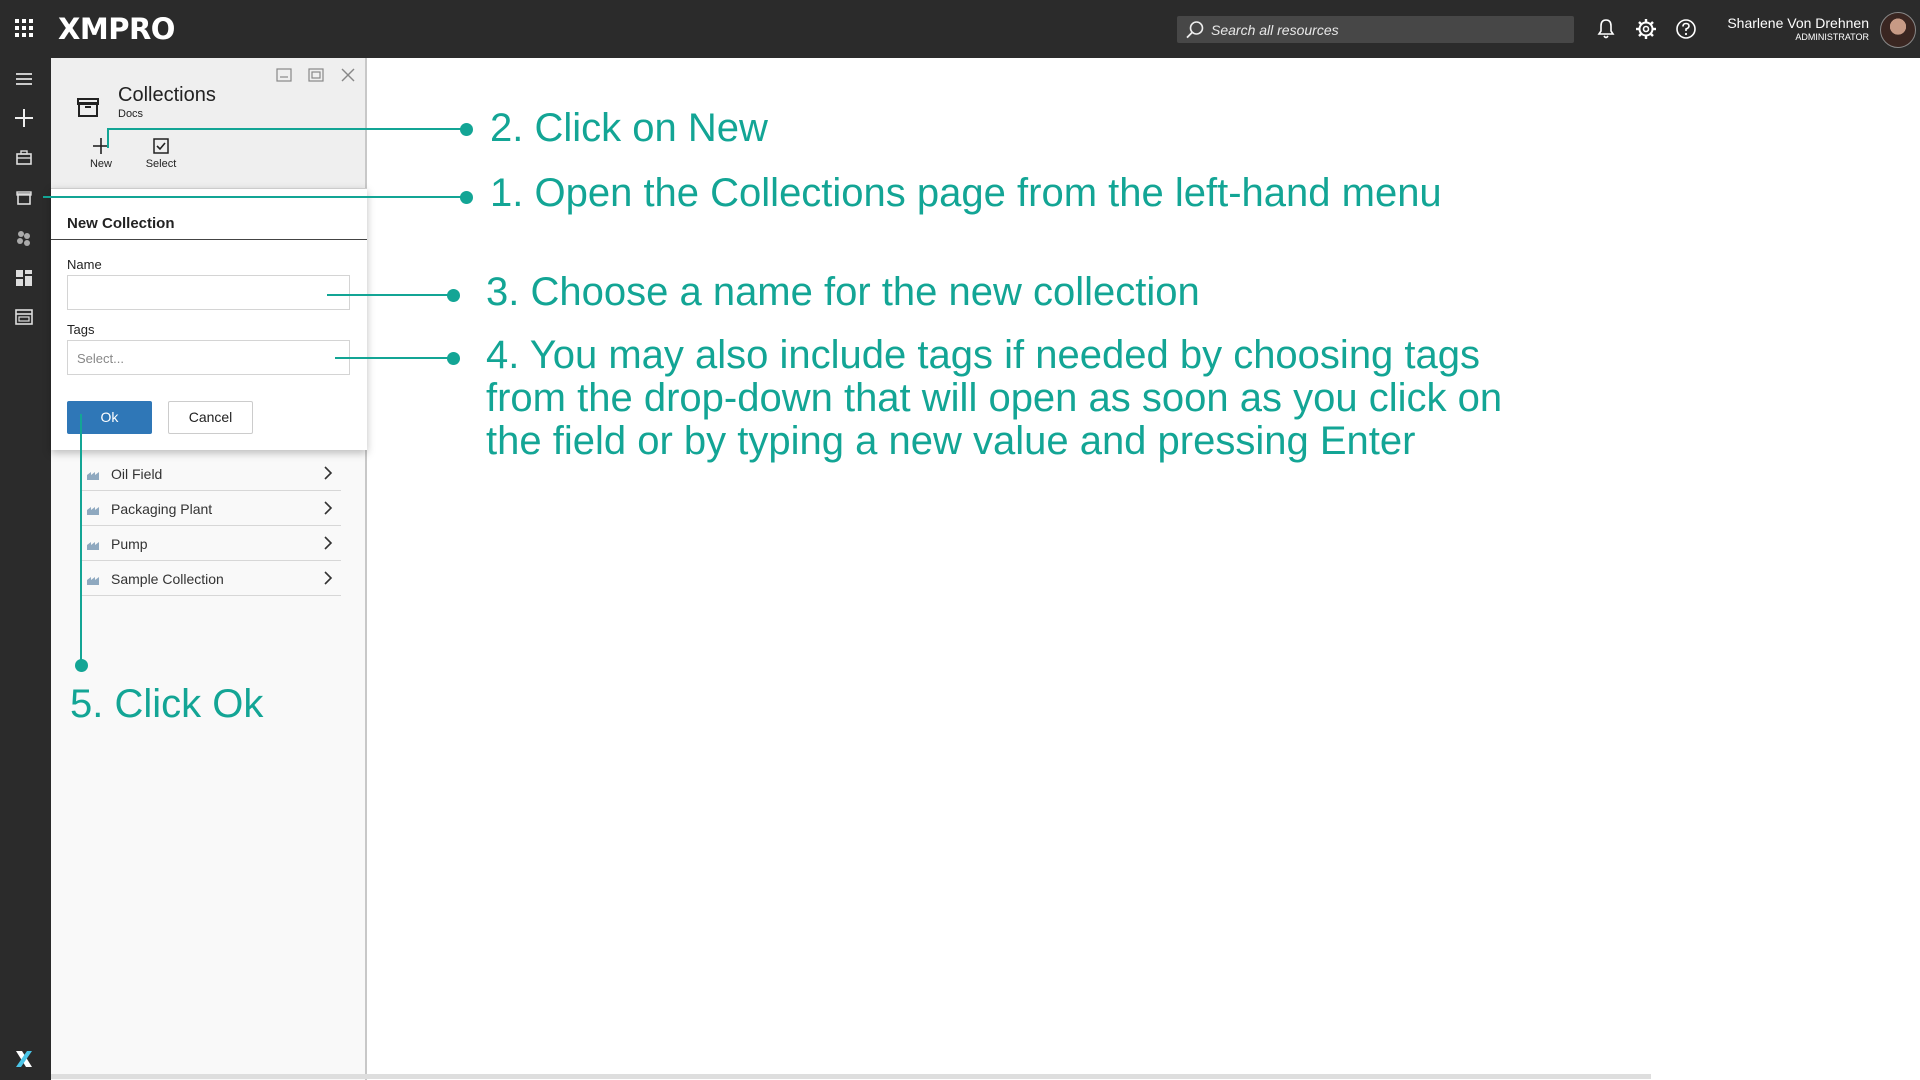 The height and width of the screenshot is (1080, 1920). Describe the element at coordinates (81, 539) in the screenshot. I see `callout-5-leader` at that location.